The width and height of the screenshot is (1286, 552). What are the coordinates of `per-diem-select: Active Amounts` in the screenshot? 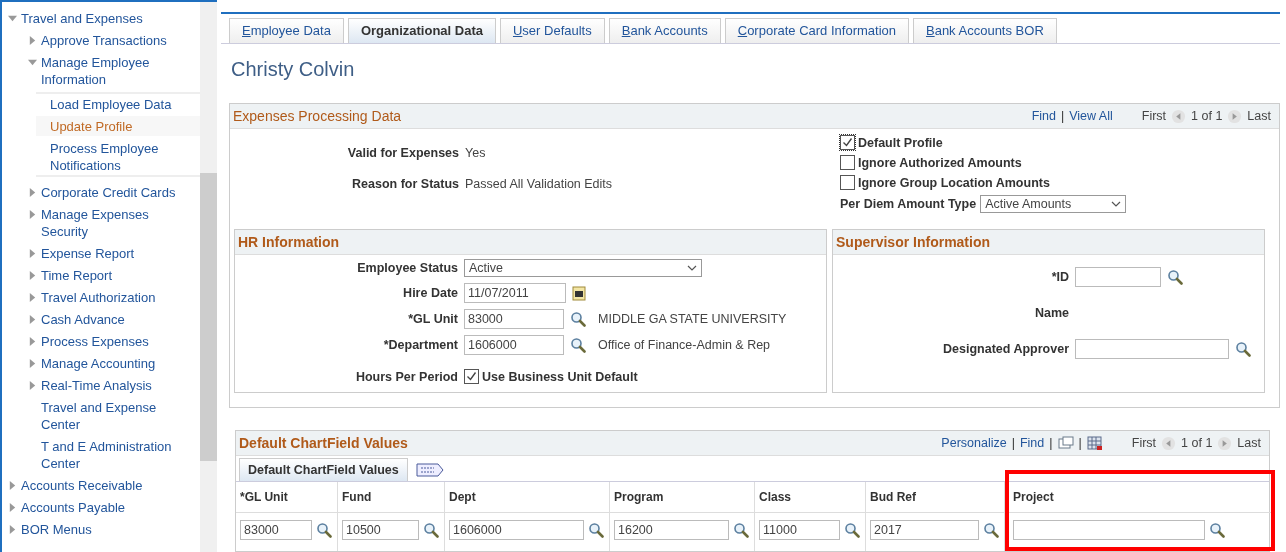 It's located at (1053, 204).